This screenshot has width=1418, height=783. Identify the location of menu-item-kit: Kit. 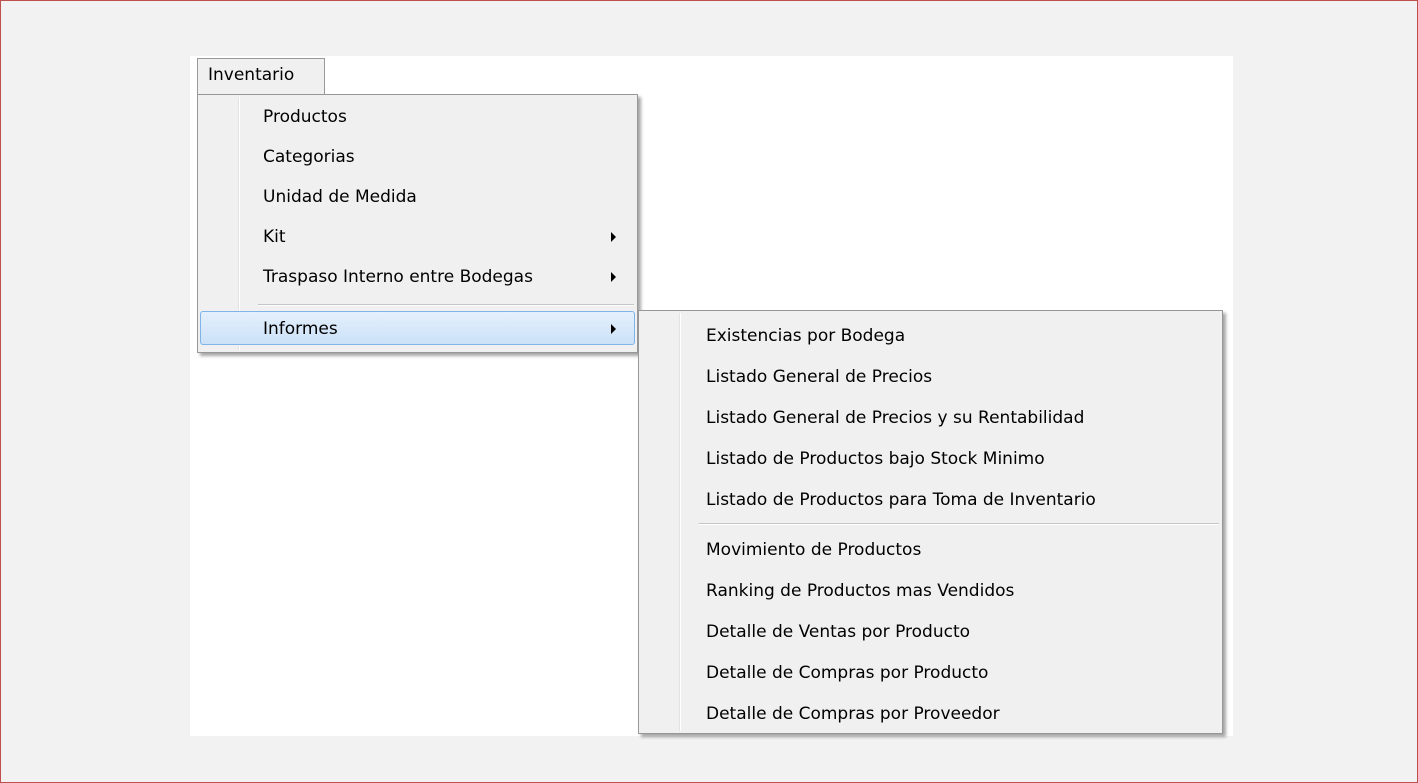
(417, 237).